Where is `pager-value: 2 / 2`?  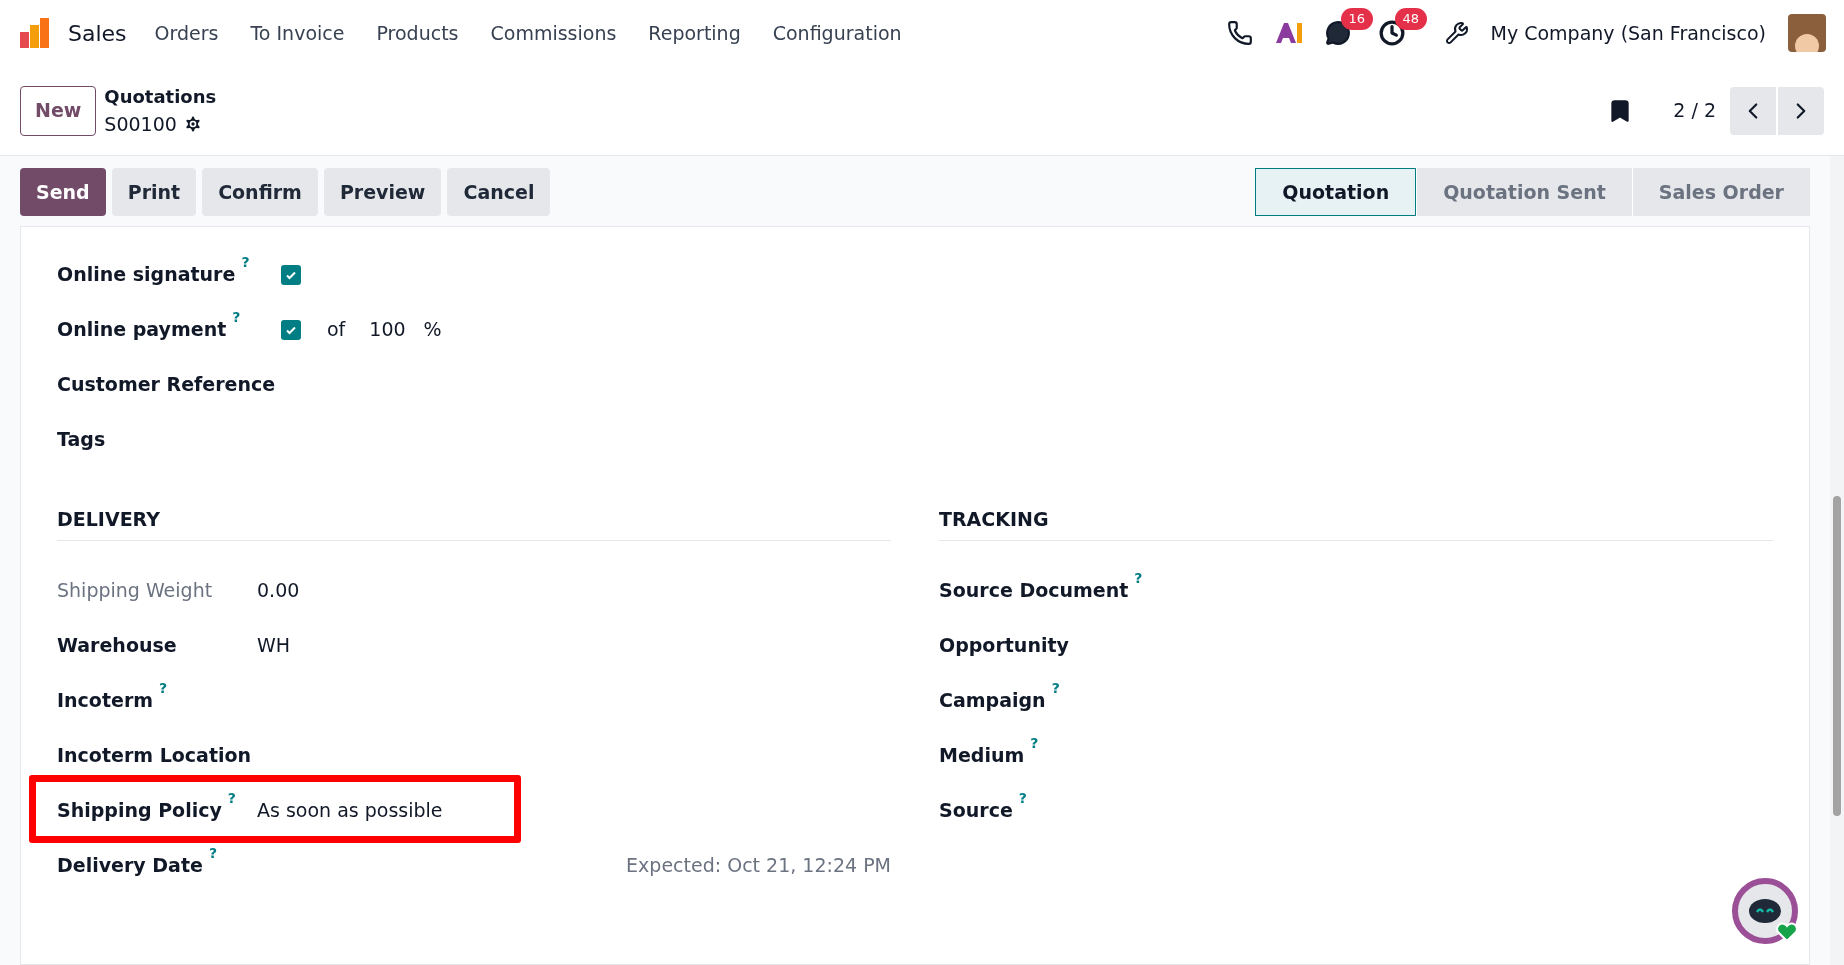 pager-value: 2 / 2 is located at coordinates (1694, 110).